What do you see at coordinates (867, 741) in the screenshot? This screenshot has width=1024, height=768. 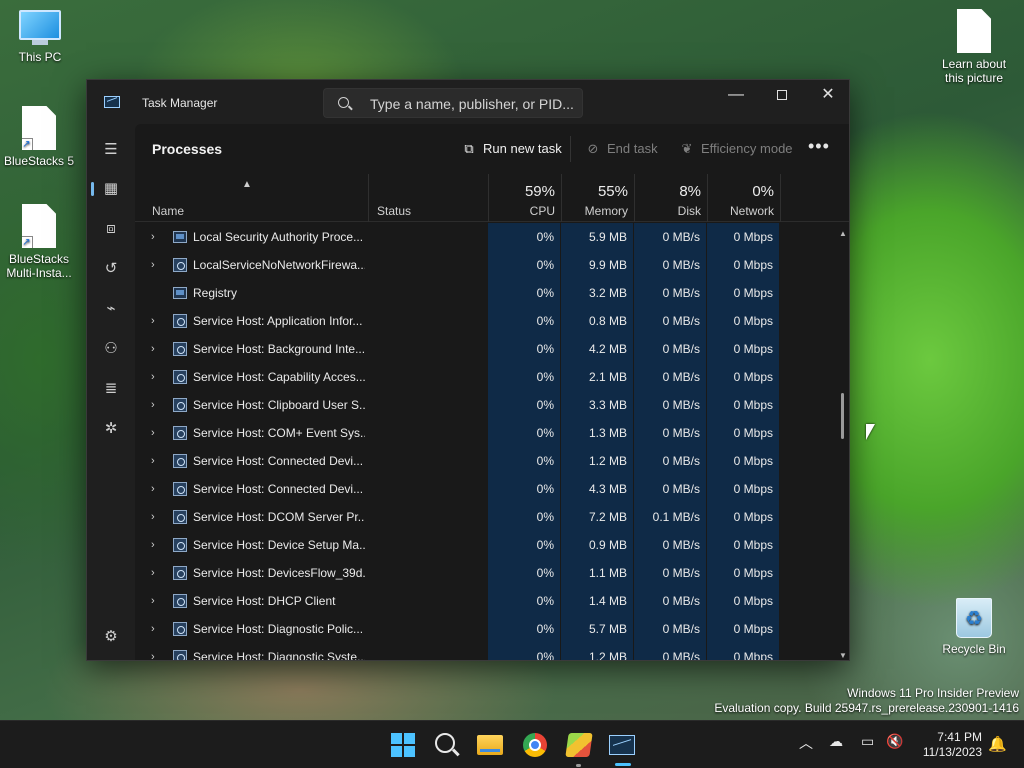 I see `network-icon: ▭` at bounding box center [867, 741].